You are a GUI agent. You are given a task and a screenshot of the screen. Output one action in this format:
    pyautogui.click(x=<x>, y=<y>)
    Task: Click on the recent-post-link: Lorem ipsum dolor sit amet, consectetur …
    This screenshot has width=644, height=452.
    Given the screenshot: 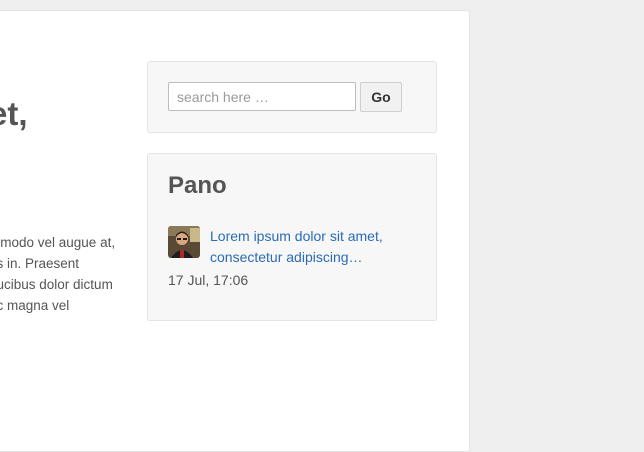 What is the action you would take?
    pyautogui.click(x=315, y=247)
    